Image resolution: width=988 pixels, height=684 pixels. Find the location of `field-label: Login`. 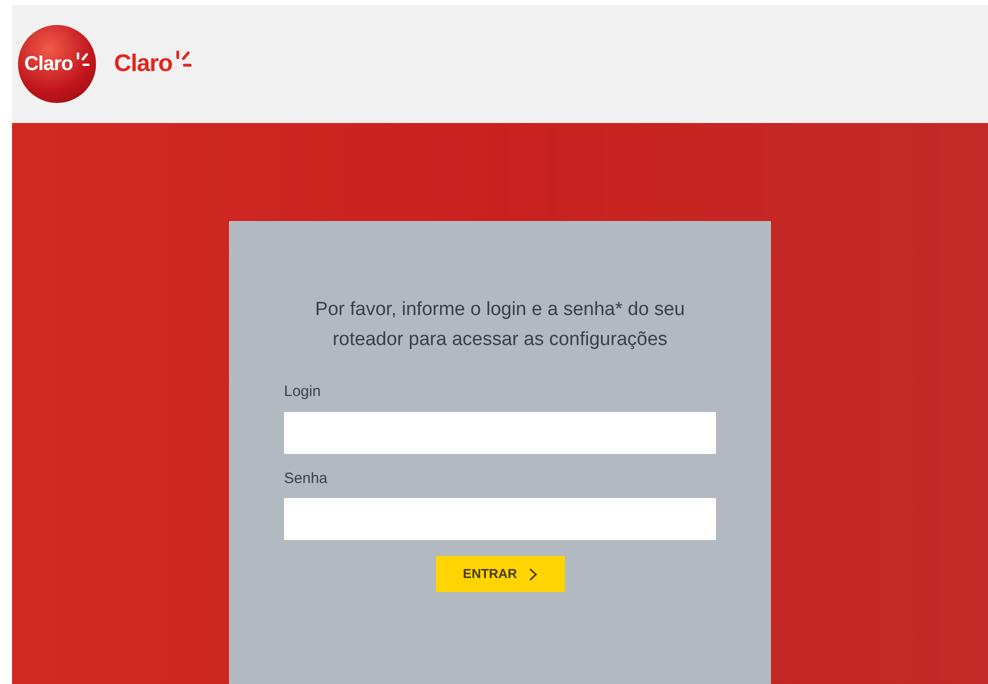

field-label: Login is located at coordinates (302, 392).